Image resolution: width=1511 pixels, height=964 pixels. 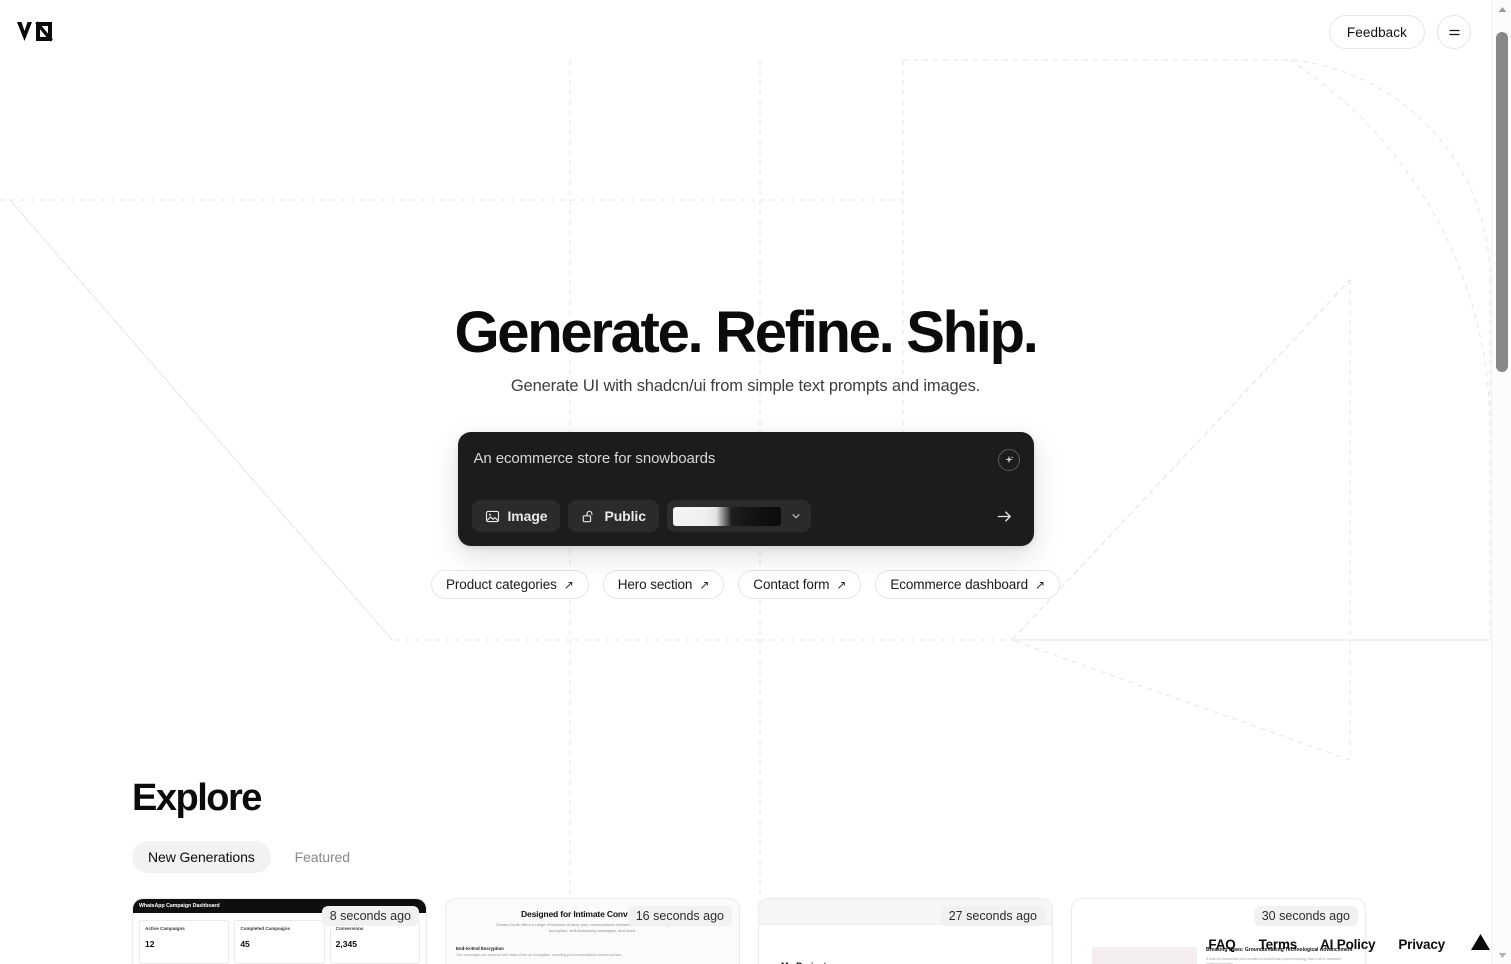 I want to click on suggestion-chip-product-categories: Product categories ↗, so click(x=510, y=585).